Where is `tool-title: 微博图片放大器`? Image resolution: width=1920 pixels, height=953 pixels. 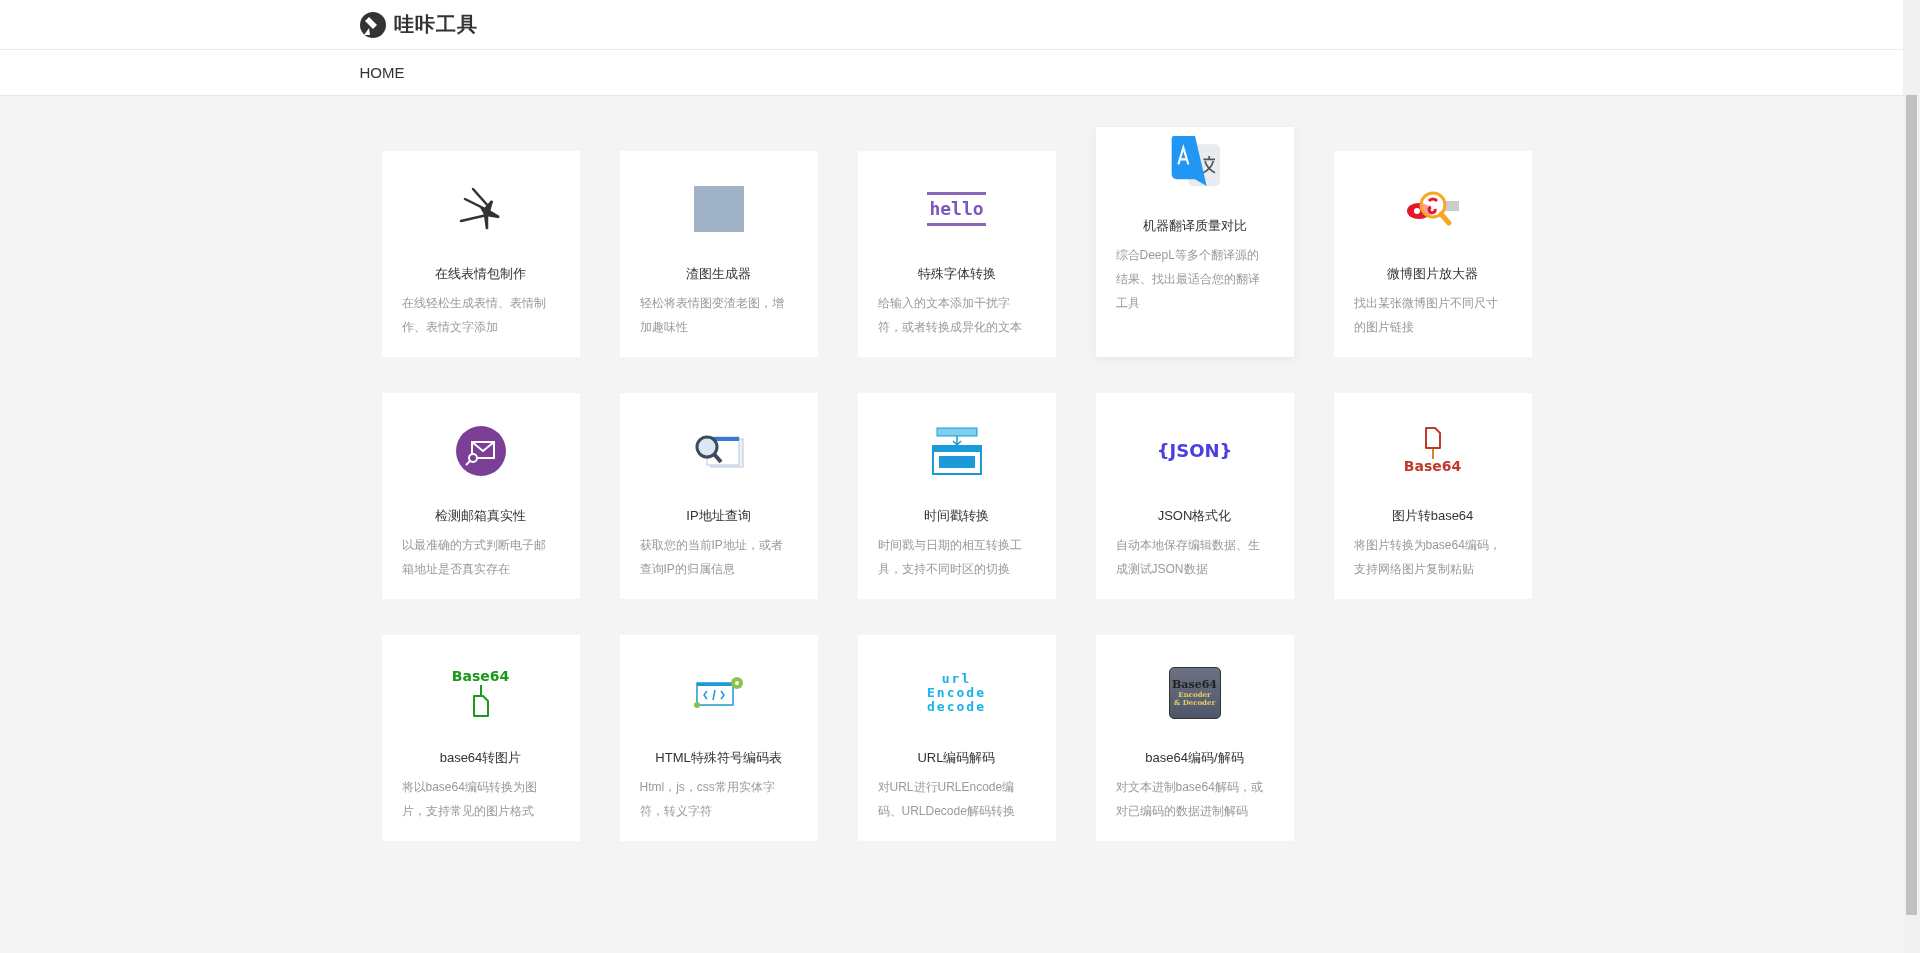 tool-title: 微博图片放大器 is located at coordinates (1432, 274).